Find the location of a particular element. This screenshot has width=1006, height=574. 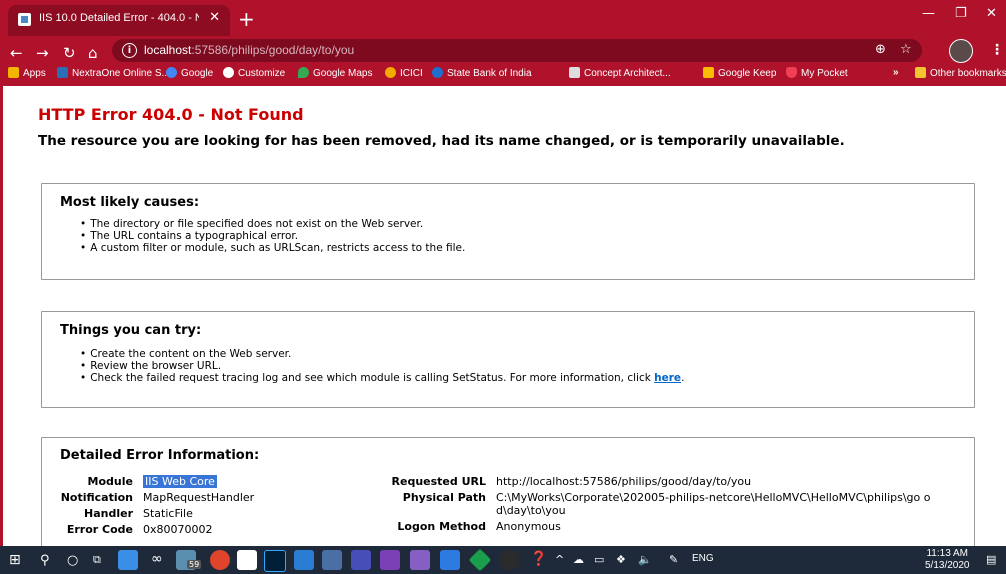

tab-close-icon: ✕ is located at coordinates (214, 17).